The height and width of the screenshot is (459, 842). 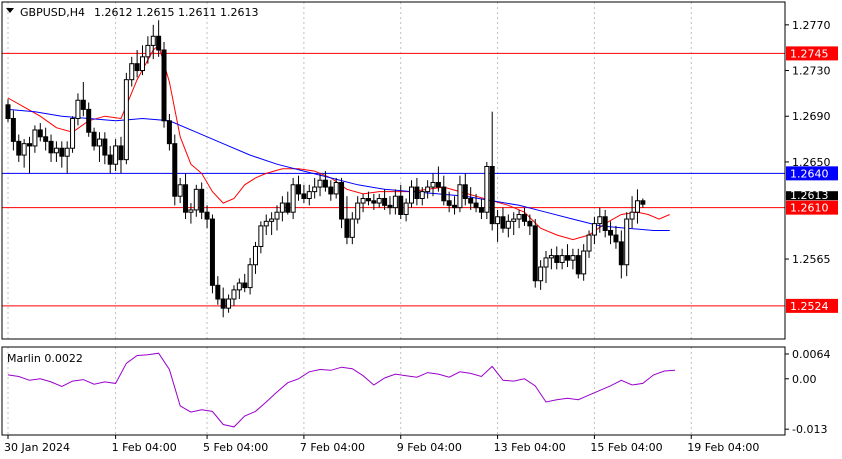 What do you see at coordinates (176, 12) in the screenshot?
I see `ohlc-label: 1.2612 1.2615 1.2611 1.2613` at bounding box center [176, 12].